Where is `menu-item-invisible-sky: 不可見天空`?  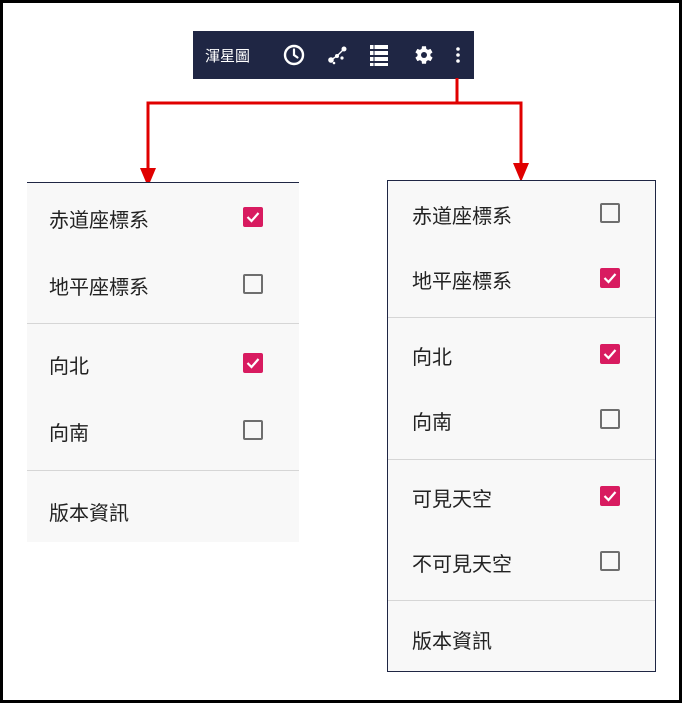 menu-item-invisible-sky: 不可見天空 is located at coordinates (521, 562).